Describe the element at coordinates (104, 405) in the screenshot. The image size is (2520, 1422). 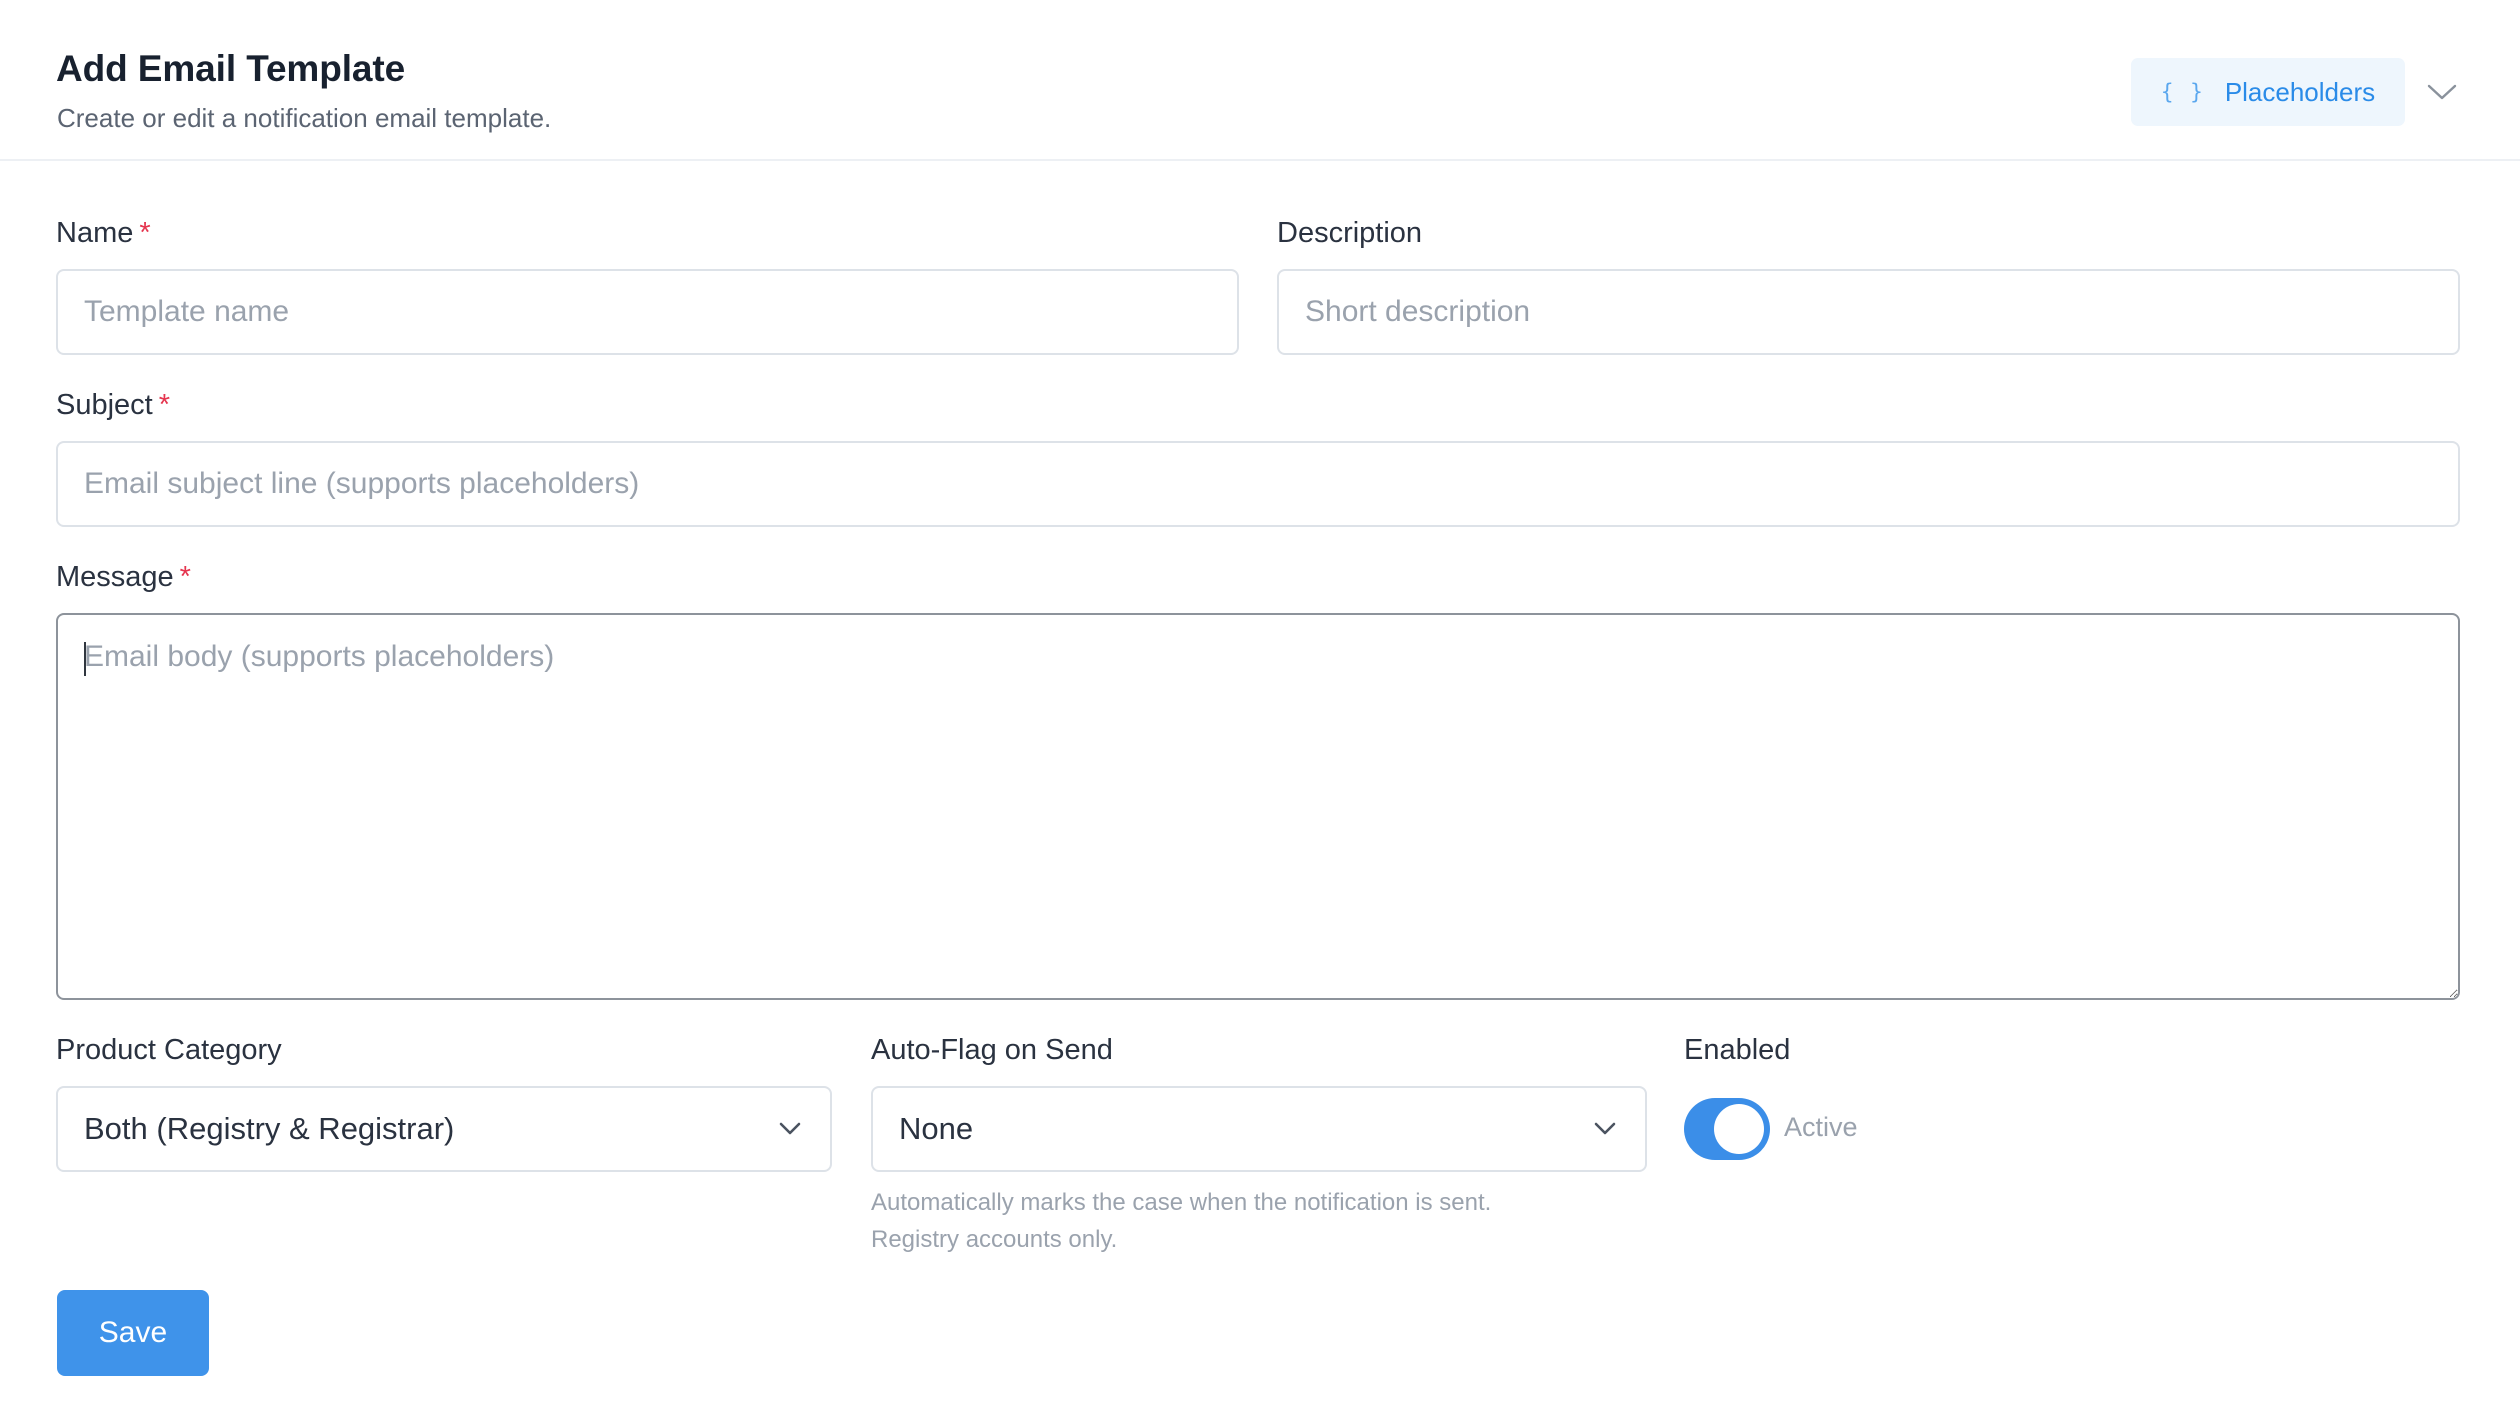
I see `subject-label-text: Subject` at that location.